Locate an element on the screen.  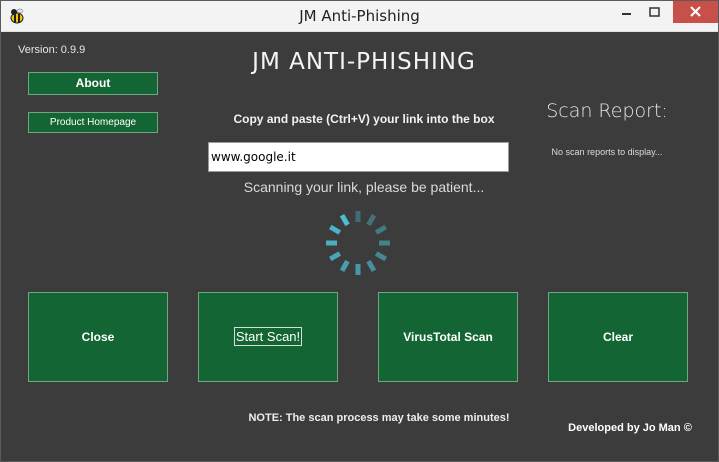
title-bar: JM Anti-Phishing is located at coordinates (359, 16).